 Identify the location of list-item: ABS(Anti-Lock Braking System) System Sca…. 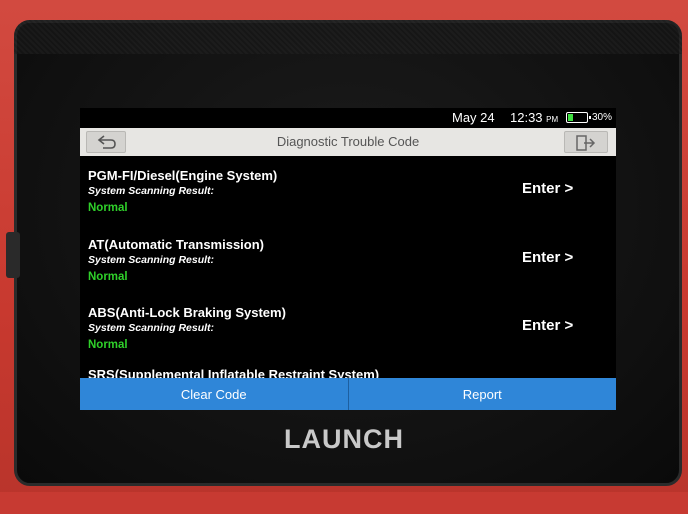
(348, 327).